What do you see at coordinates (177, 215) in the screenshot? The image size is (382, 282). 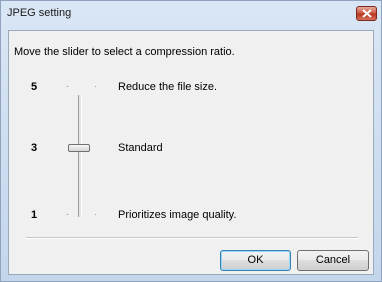 I see `description-quality: Prioritizes image quality.` at bounding box center [177, 215].